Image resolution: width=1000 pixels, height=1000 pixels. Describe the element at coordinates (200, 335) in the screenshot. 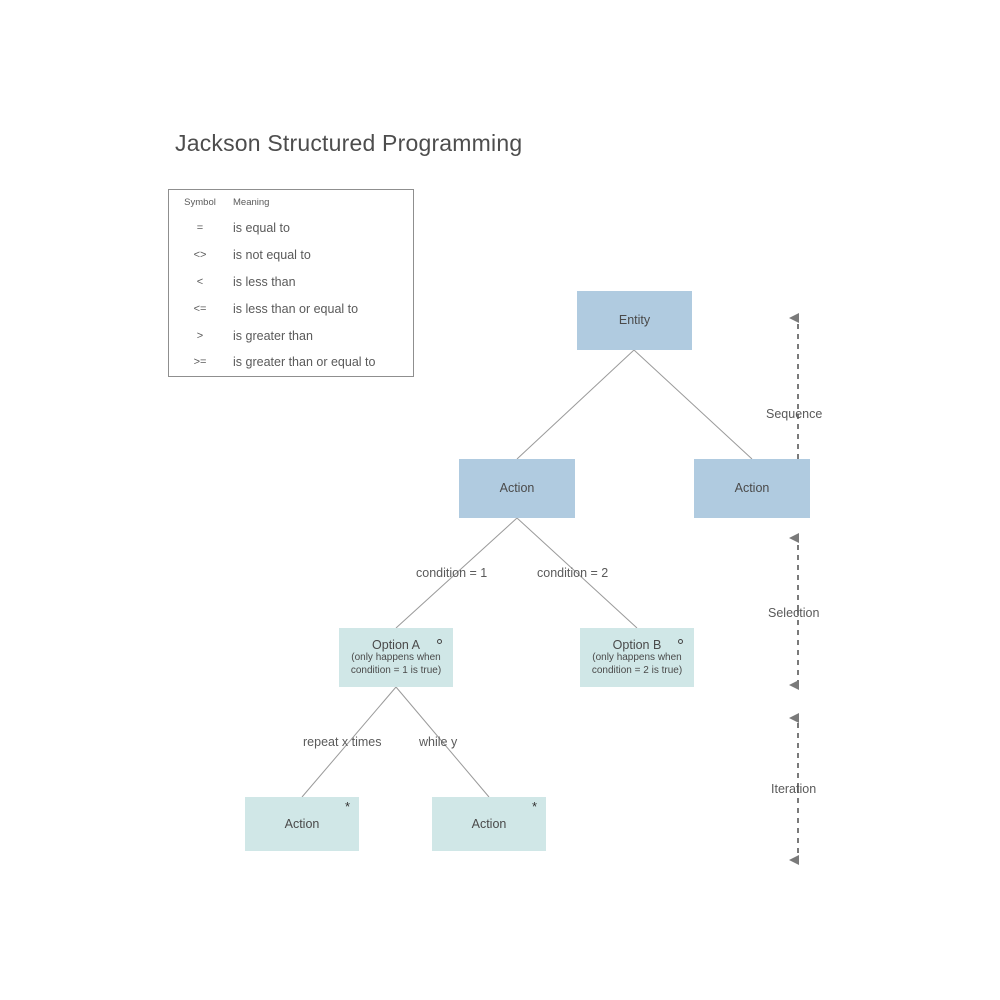

I see `legend-symbol: >` at that location.